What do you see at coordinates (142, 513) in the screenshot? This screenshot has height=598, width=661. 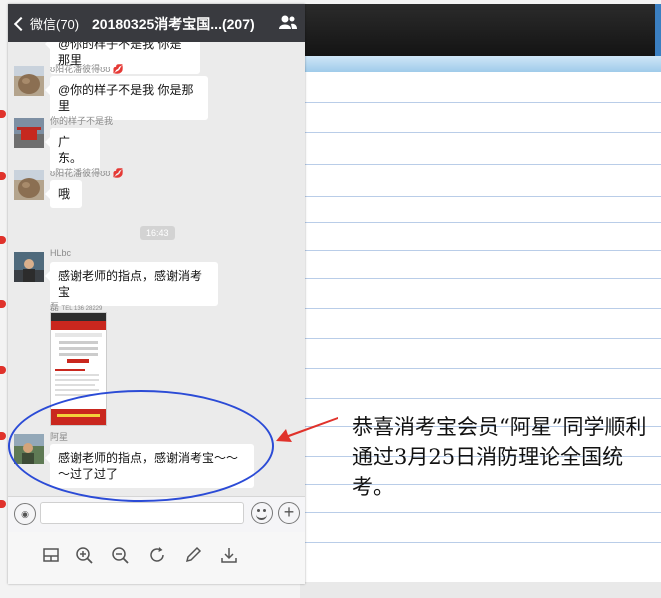 I see `message-input` at bounding box center [142, 513].